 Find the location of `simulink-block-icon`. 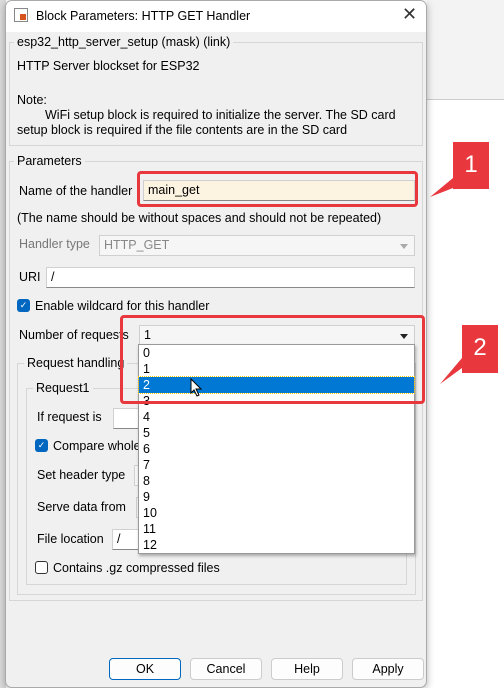

simulink-block-icon is located at coordinates (21, 15).